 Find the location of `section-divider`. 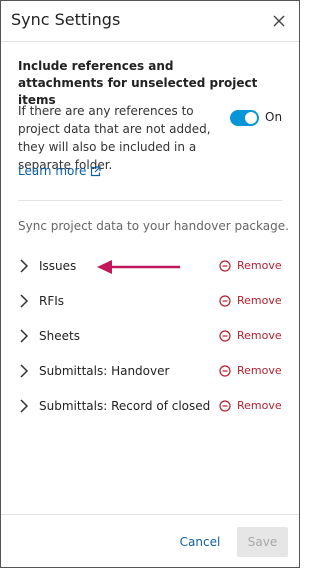

section-divider is located at coordinates (150, 200).